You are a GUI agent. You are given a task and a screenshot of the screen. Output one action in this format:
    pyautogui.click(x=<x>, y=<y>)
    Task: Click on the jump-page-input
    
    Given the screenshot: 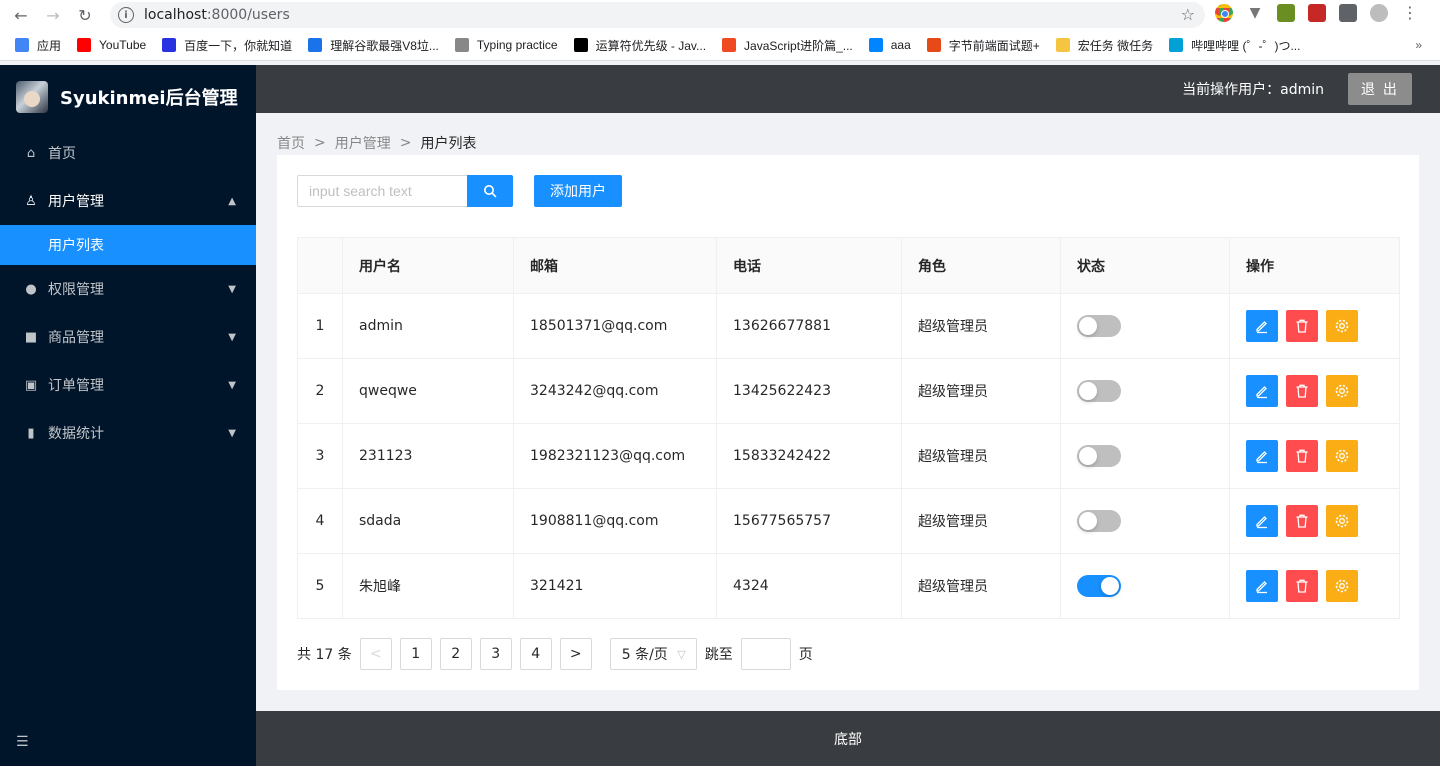 What is the action you would take?
    pyautogui.click(x=765, y=654)
    